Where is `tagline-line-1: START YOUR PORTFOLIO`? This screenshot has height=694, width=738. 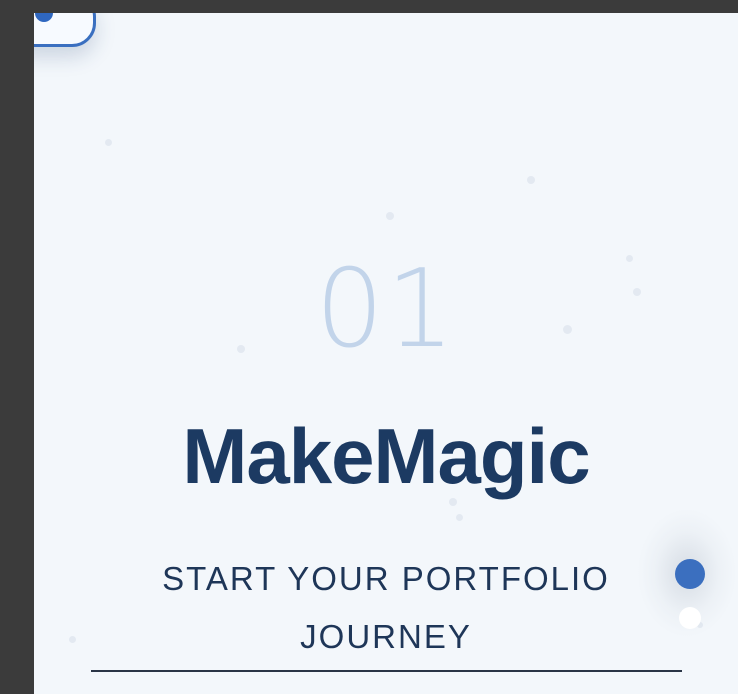 tagline-line-1: START YOUR PORTFOLIO is located at coordinates (386, 578).